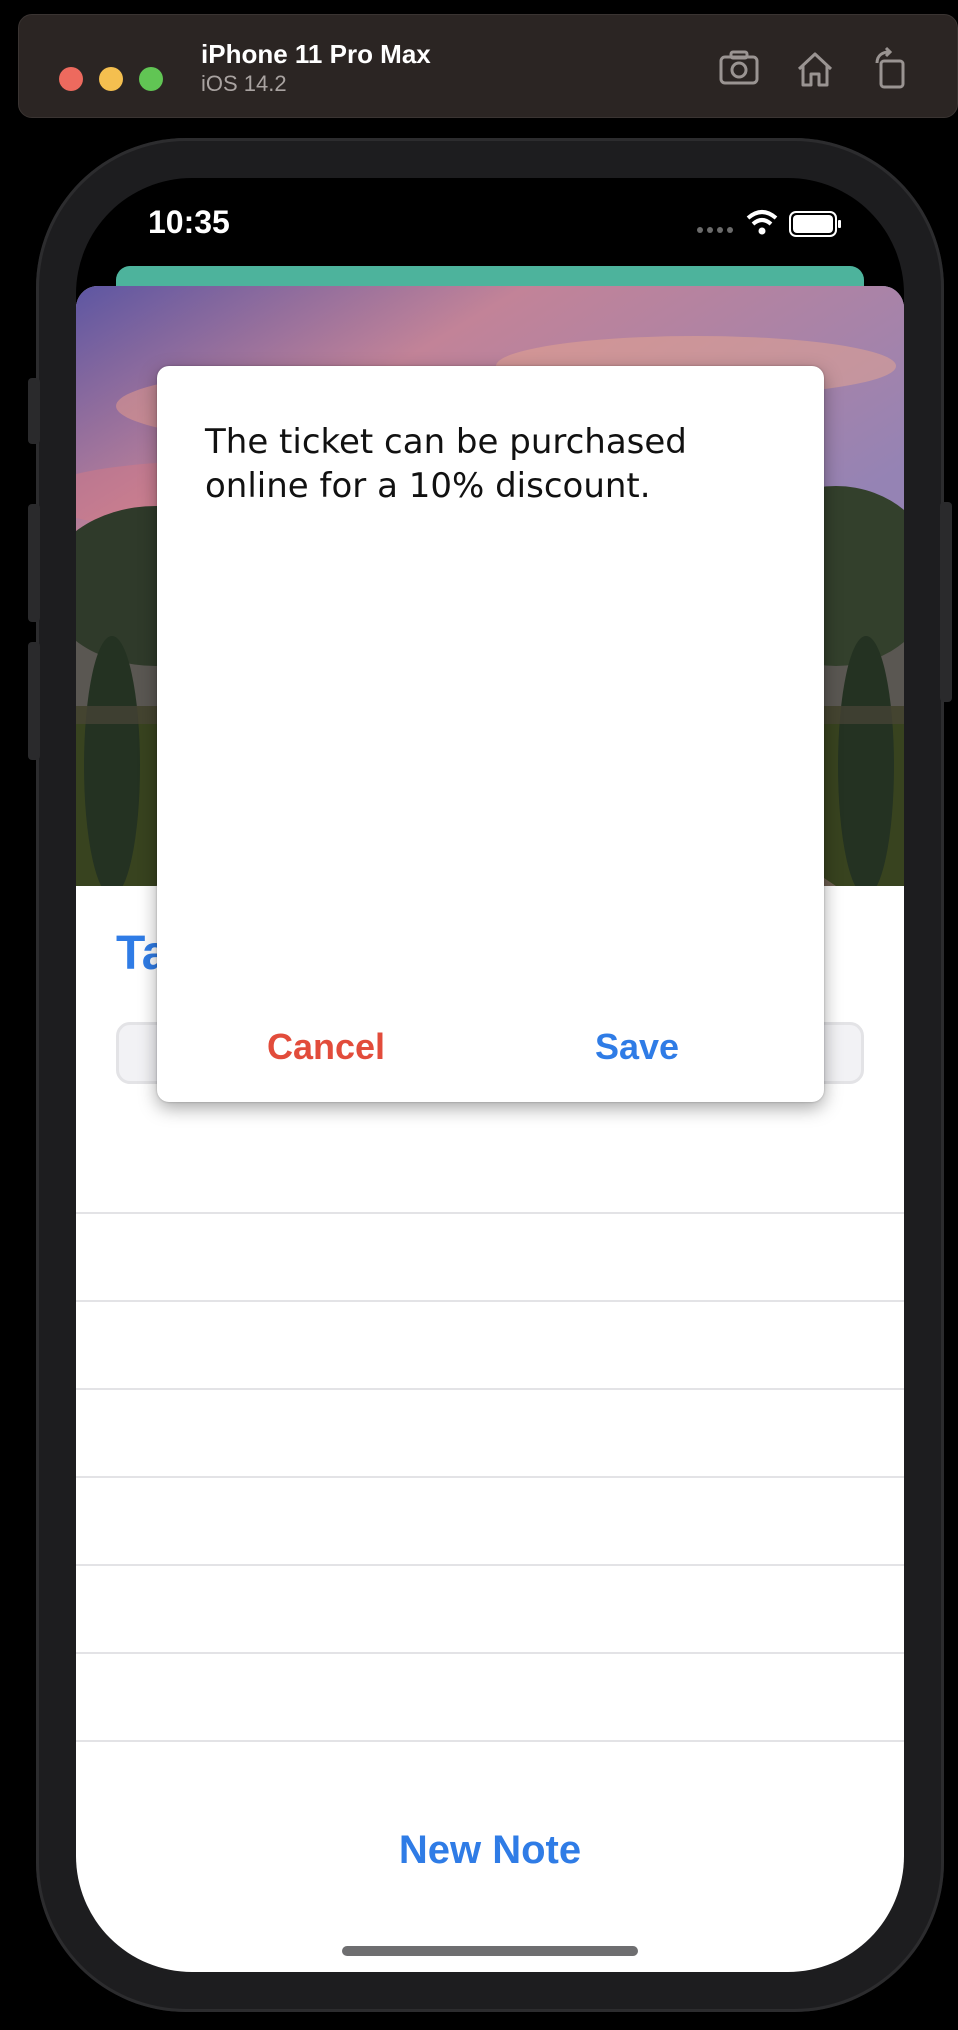  What do you see at coordinates (244, 83) in the screenshot?
I see `simulator-os-version: iOS 14.2` at bounding box center [244, 83].